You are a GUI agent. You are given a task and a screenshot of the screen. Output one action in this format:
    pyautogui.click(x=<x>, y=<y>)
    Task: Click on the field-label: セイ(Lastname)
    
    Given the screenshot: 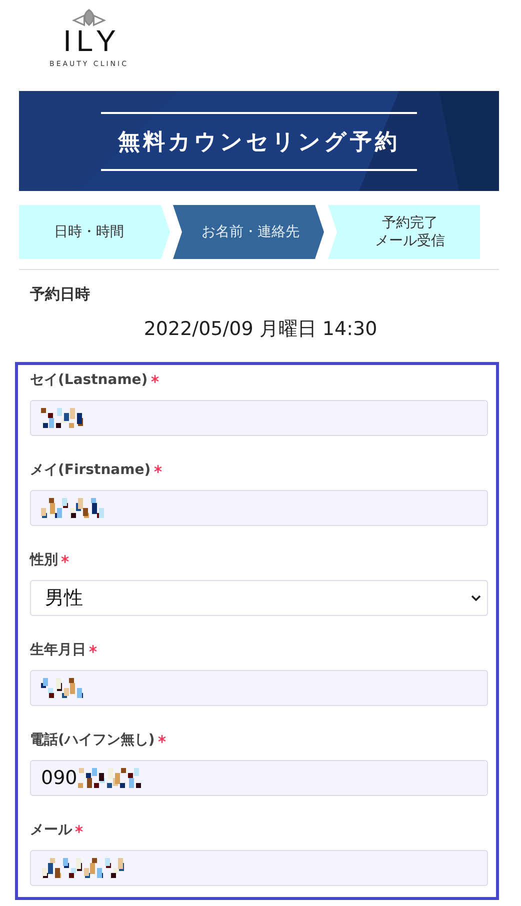 What is the action you would take?
    pyautogui.click(x=89, y=380)
    